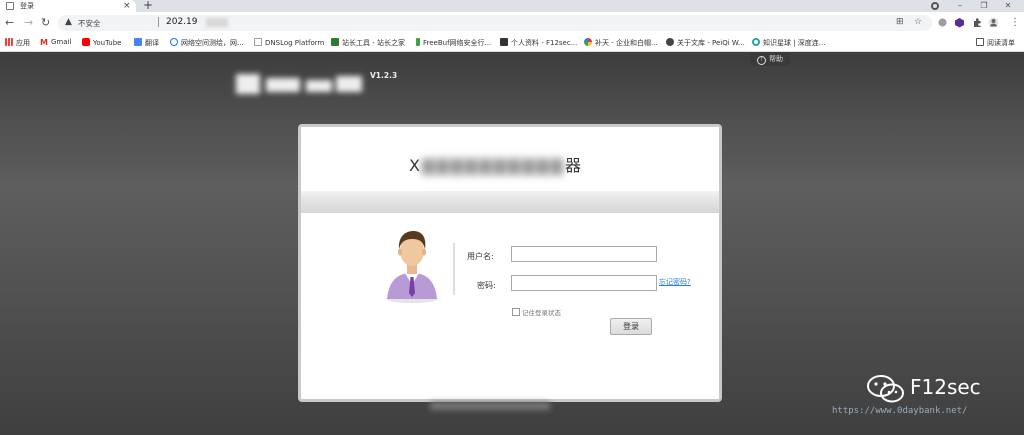  I want to click on bookmark-label: DNSLog Platform, so click(295, 43).